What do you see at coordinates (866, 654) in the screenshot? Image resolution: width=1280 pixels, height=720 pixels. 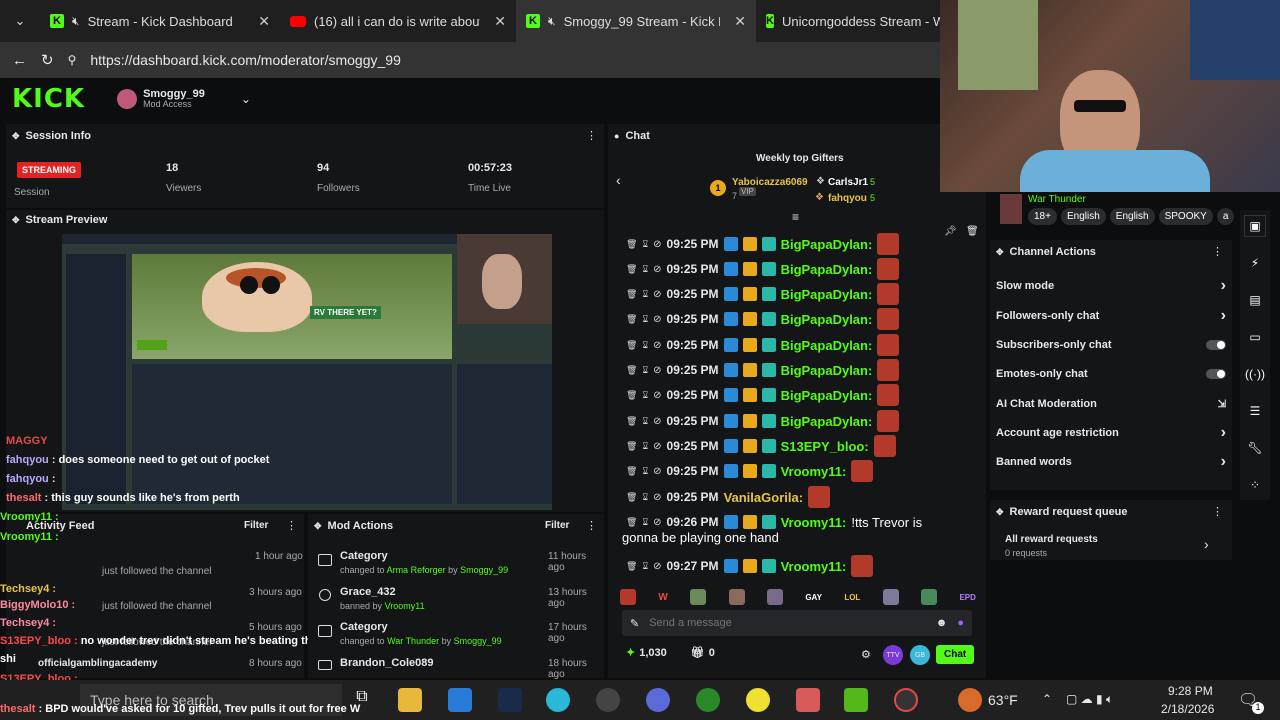 I see `settings-icon: ⚙` at bounding box center [866, 654].